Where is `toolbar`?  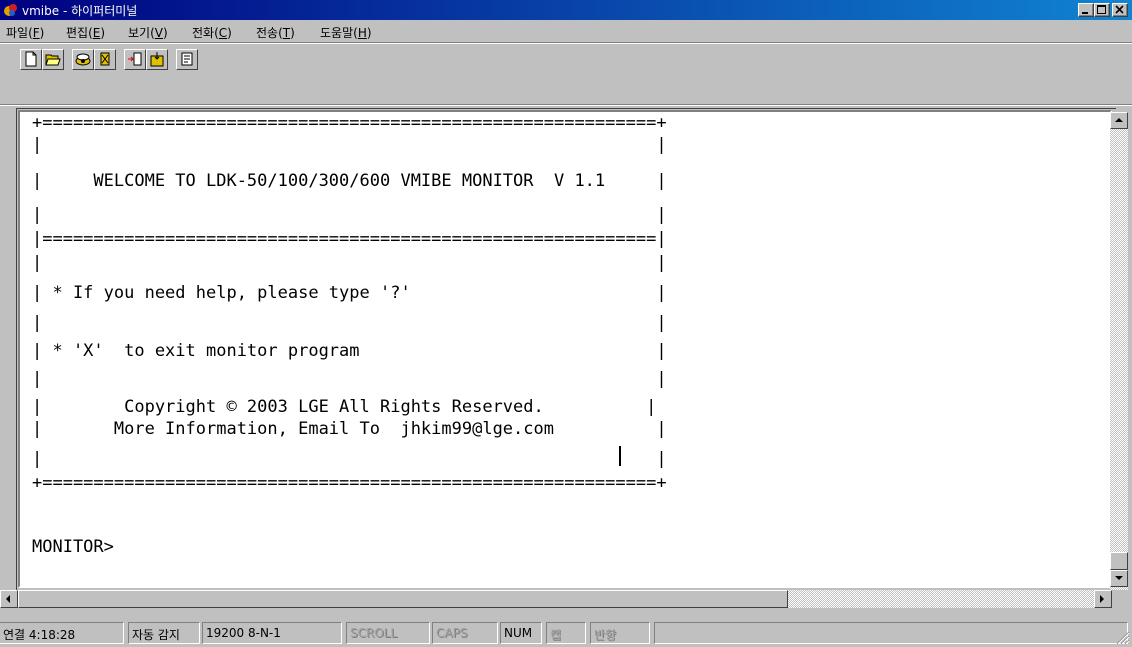 toolbar is located at coordinates (566, 59).